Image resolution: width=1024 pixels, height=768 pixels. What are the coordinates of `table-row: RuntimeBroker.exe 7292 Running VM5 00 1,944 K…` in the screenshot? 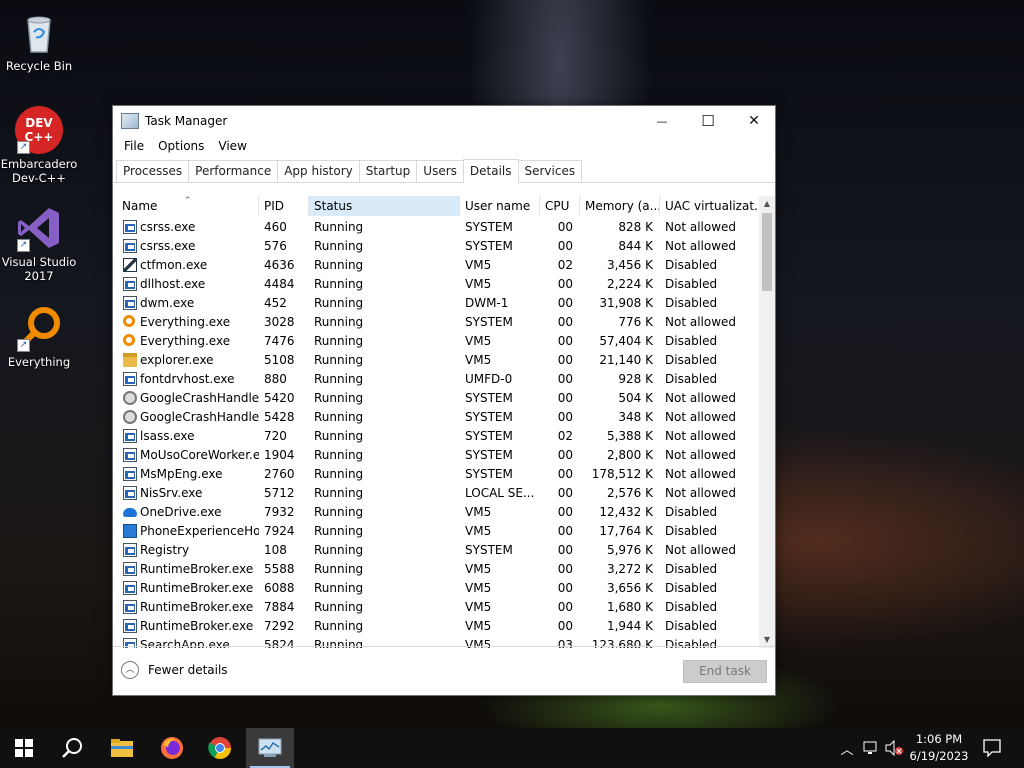 It's located at (436, 626).